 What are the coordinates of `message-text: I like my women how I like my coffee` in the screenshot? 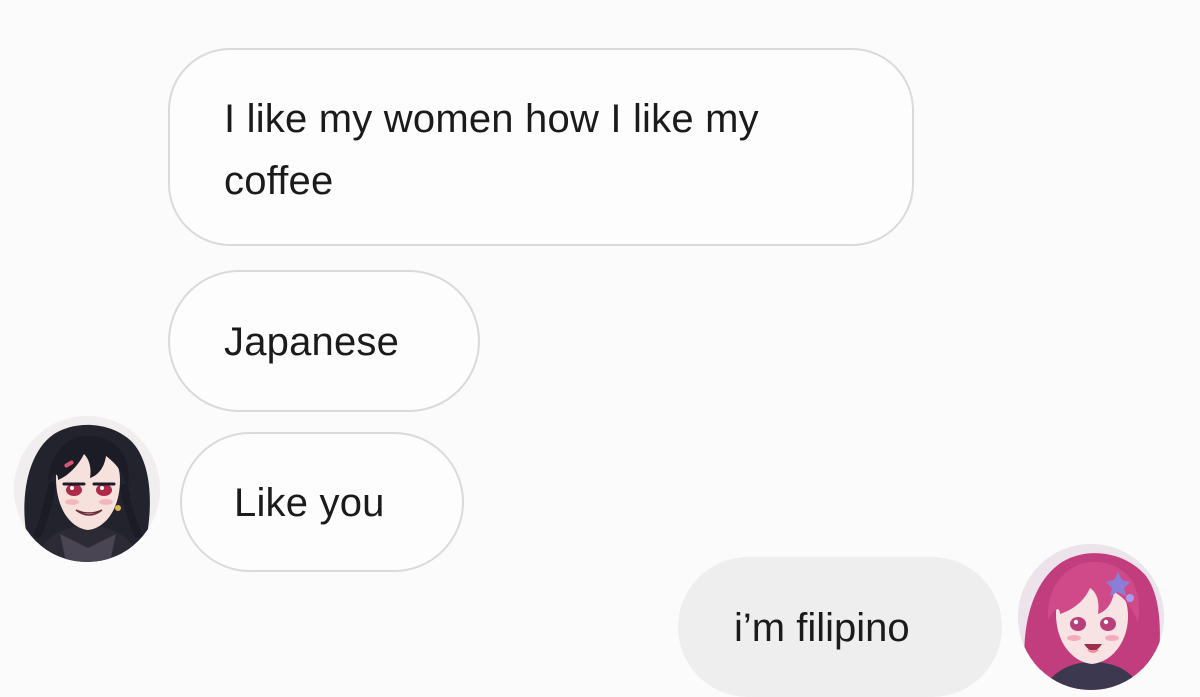 It's located at (491, 150).